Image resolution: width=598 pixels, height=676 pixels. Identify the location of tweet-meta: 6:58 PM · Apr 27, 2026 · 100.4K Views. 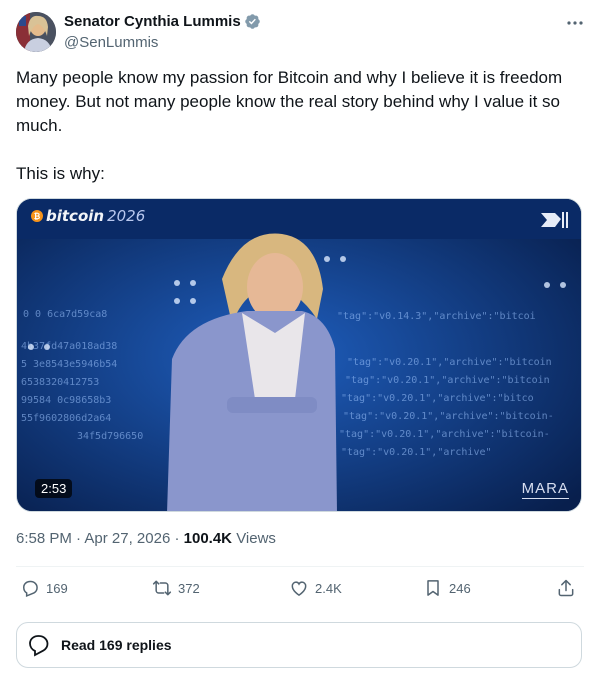
(146, 538).